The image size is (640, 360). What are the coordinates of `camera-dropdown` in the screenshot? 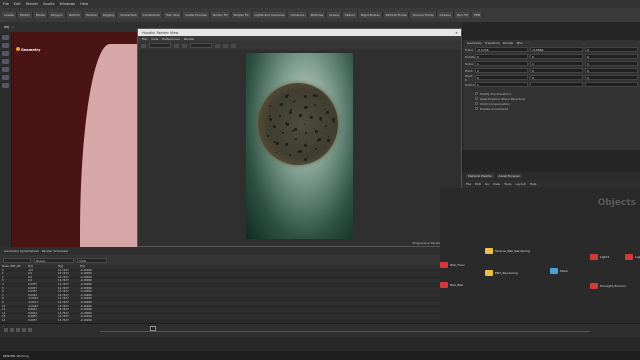 It's located at (160, 45).